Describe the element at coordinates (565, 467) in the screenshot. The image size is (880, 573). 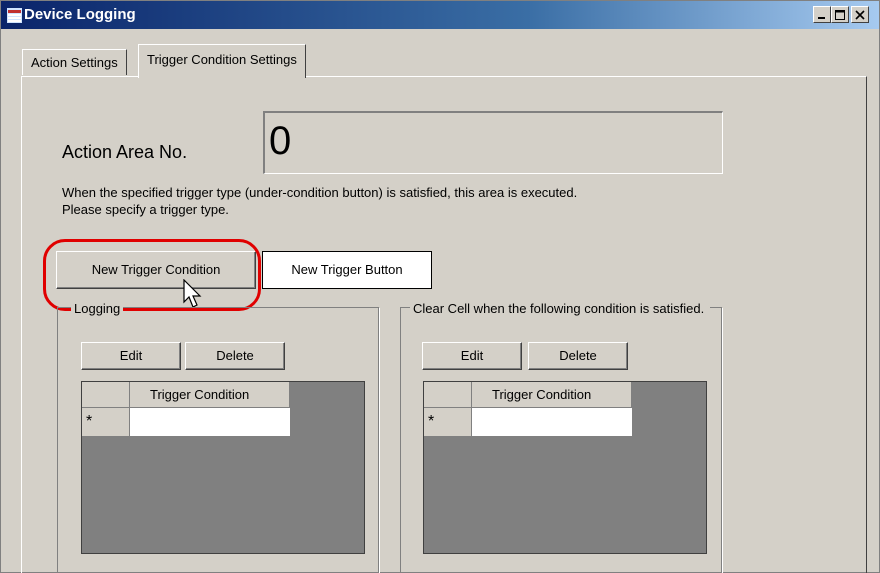
I see `clear-trigger-grid: Trigger Condition *` at that location.